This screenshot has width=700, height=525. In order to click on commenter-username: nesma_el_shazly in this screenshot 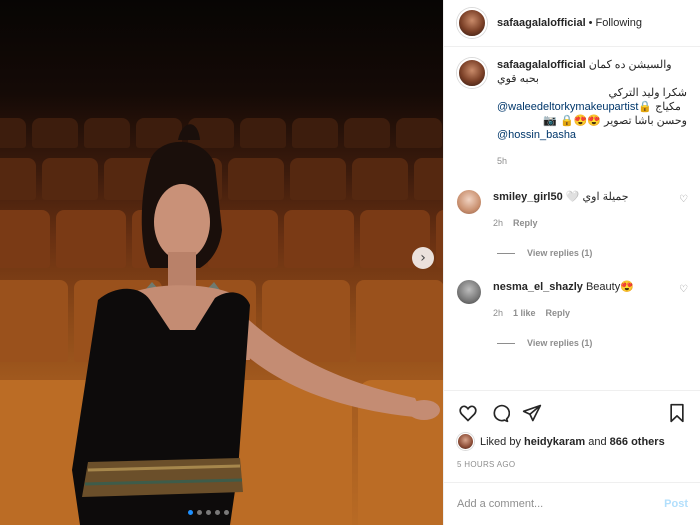, I will do `click(538, 287)`.